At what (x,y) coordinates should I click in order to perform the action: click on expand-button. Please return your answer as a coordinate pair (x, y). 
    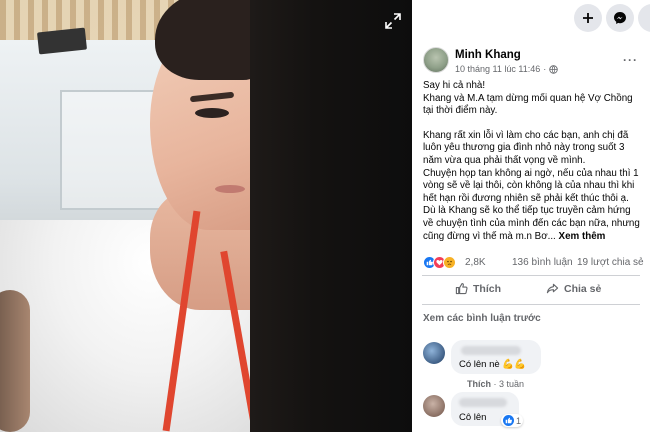
    Looking at the image, I should click on (393, 21).